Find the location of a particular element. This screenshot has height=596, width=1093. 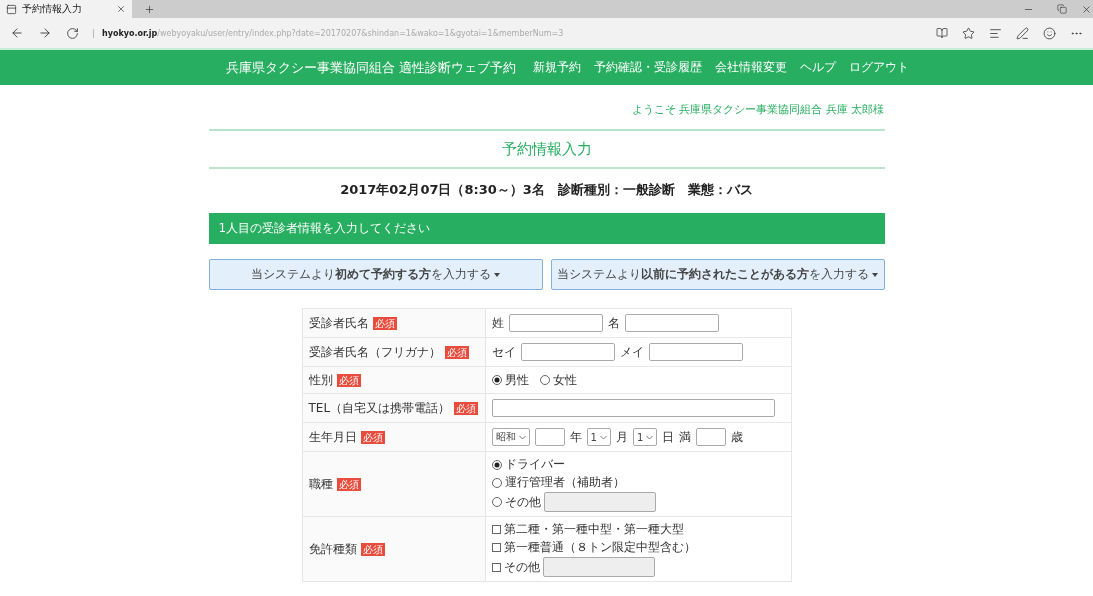

option-label: 第二種・第一種中型・第一種大型 is located at coordinates (593, 529).